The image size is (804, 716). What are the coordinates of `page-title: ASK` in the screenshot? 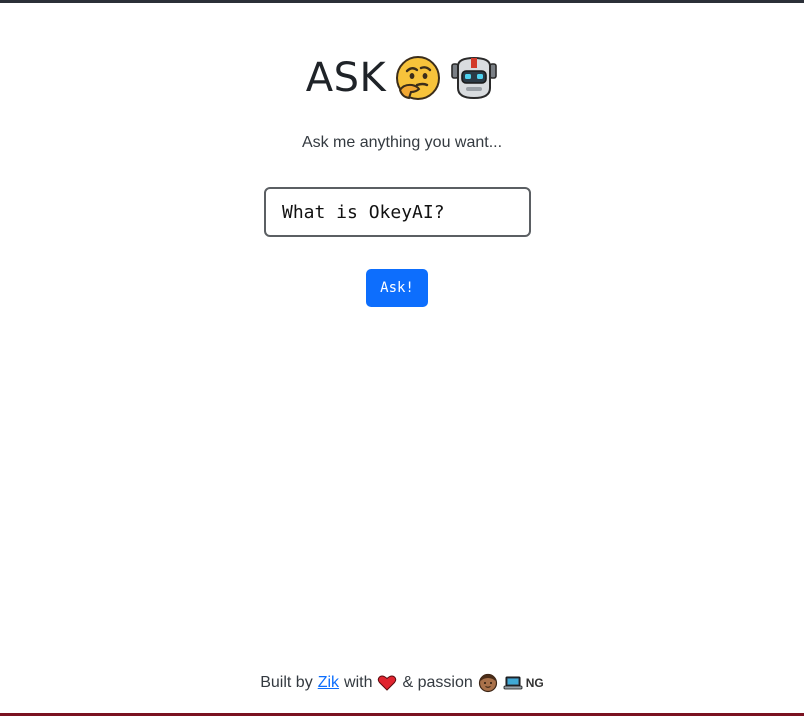 It's located at (346, 78).